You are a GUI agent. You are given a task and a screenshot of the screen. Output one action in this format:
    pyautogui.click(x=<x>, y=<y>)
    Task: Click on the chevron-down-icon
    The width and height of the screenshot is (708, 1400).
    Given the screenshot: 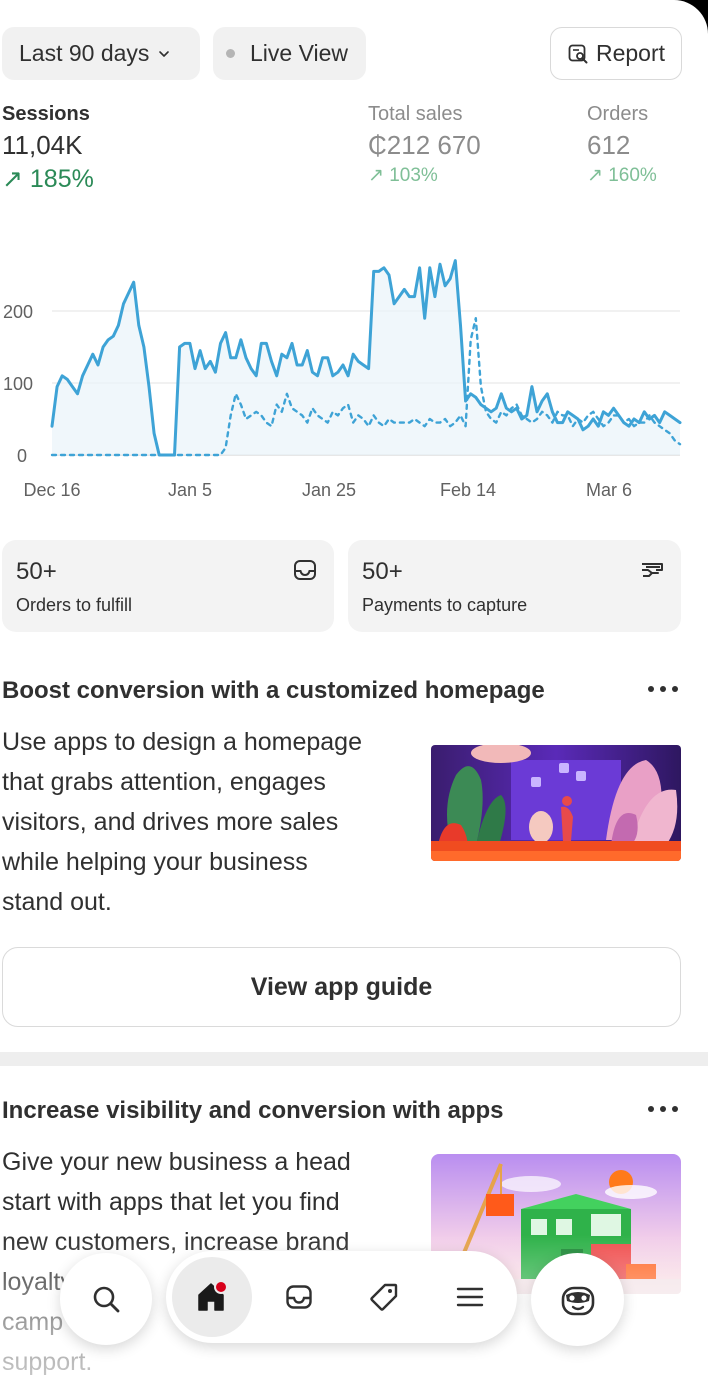 What is the action you would take?
    pyautogui.click(x=164, y=53)
    